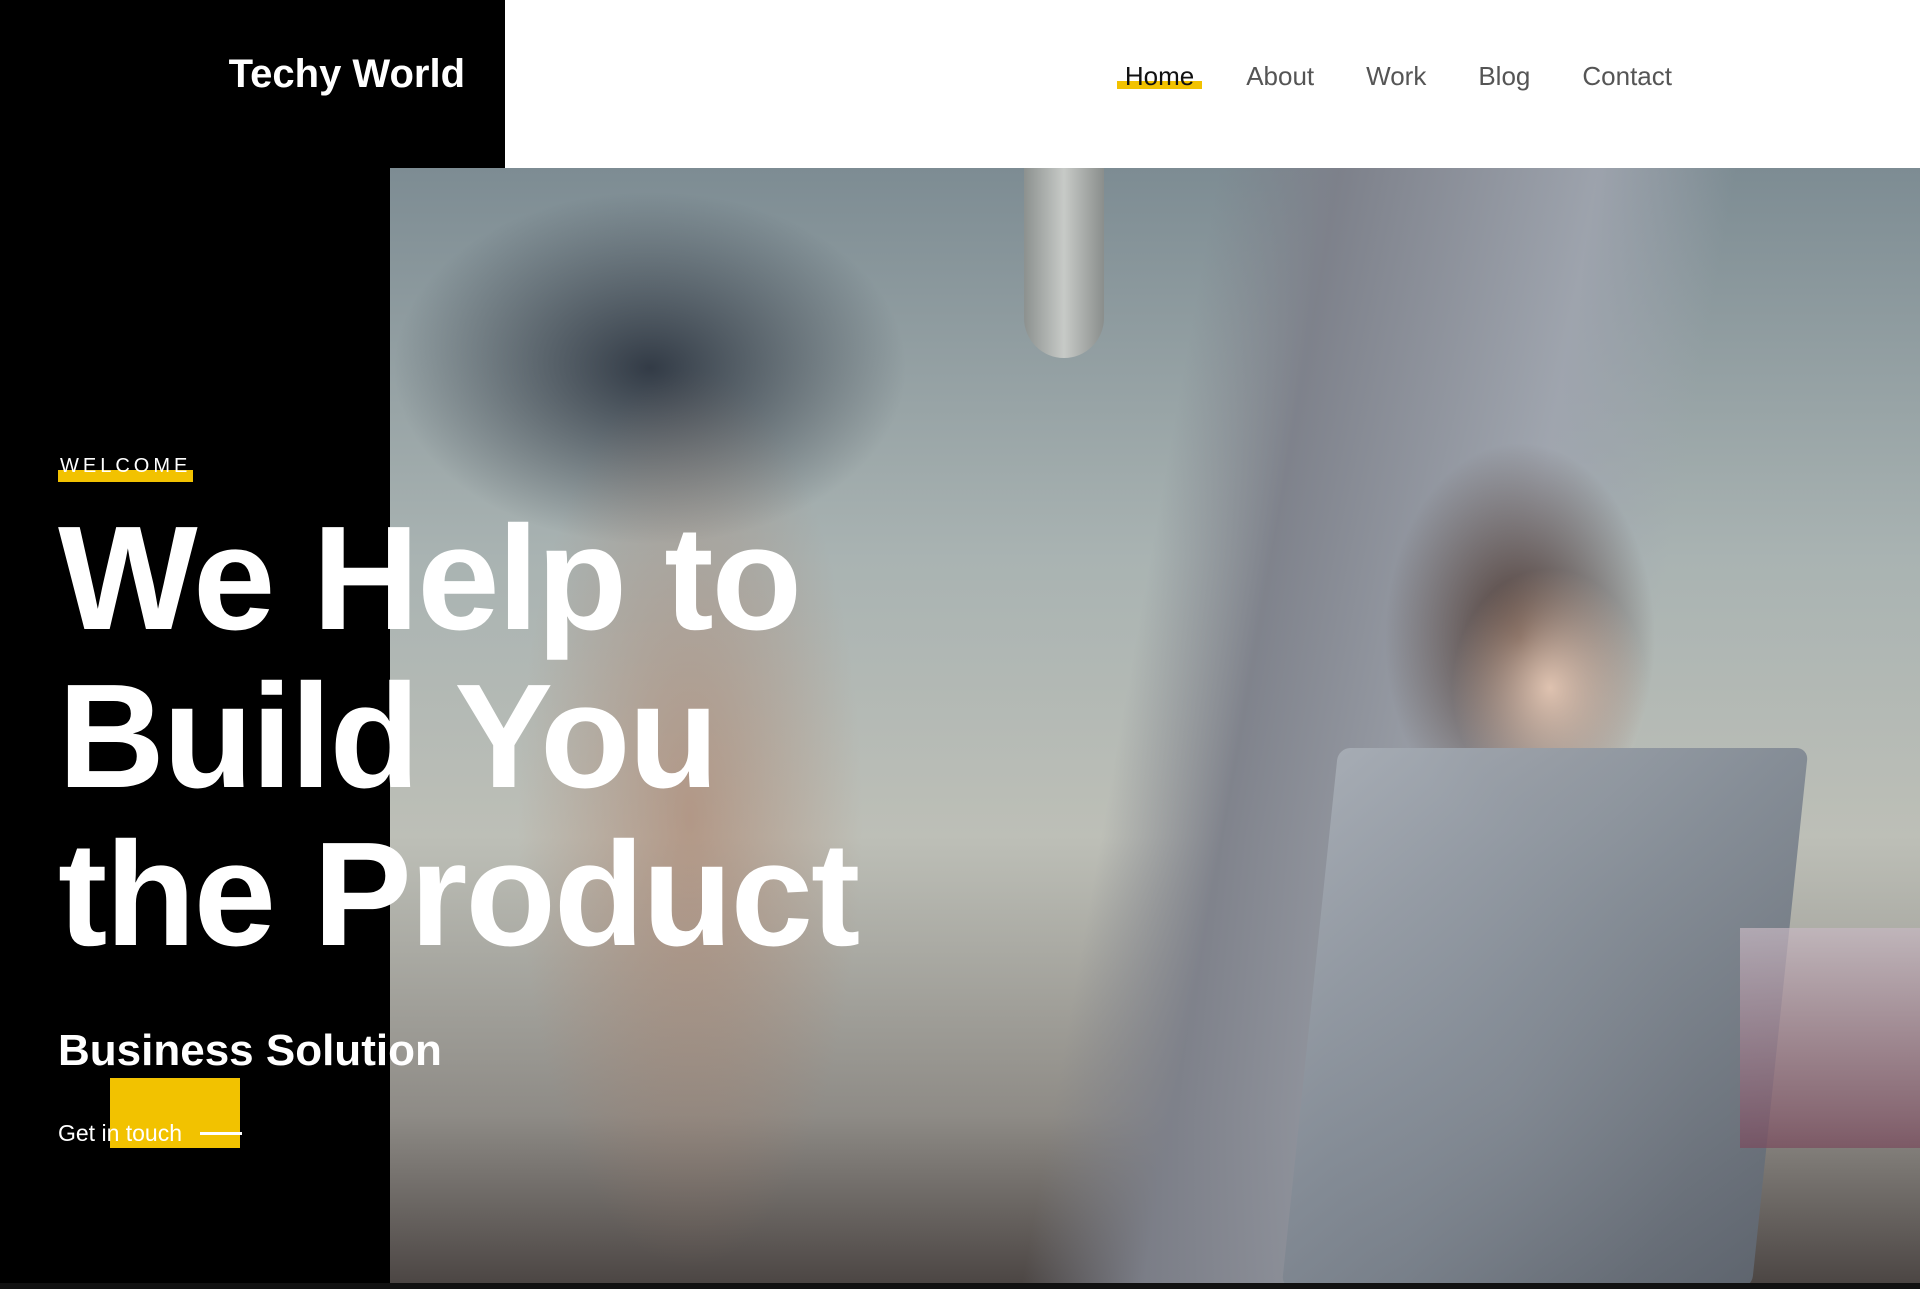 The height and width of the screenshot is (1289, 1920). I want to click on nav-menu: Home About Work Blog Contact, so click(1398, 76).